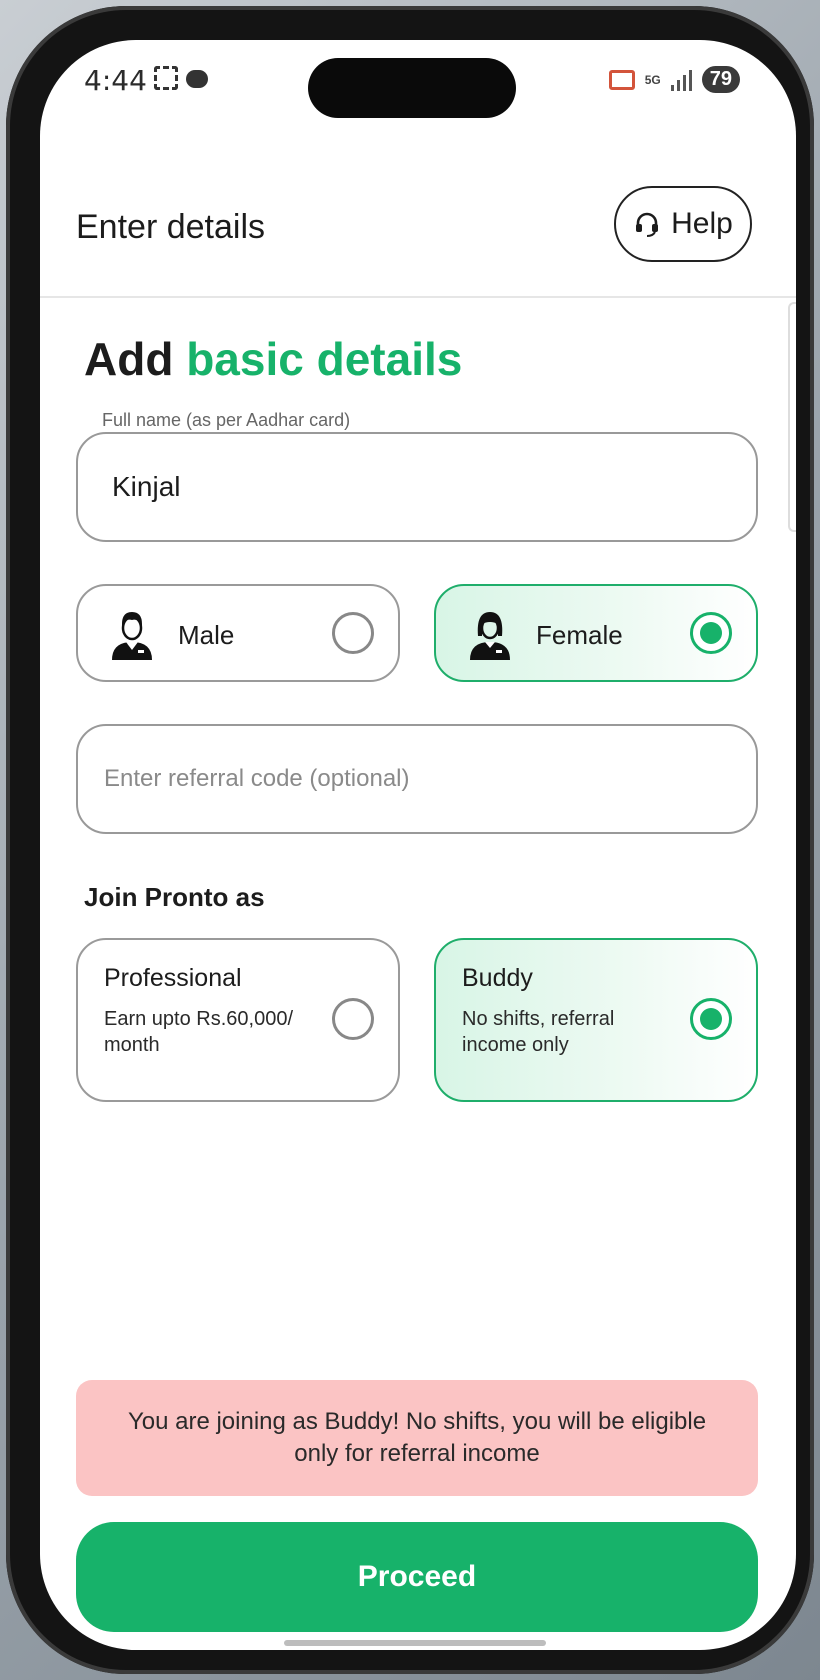 This screenshot has width=820, height=1680. What do you see at coordinates (711, 1019) in the screenshot?
I see `role-radio-buddy` at bounding box center [711, 1019].